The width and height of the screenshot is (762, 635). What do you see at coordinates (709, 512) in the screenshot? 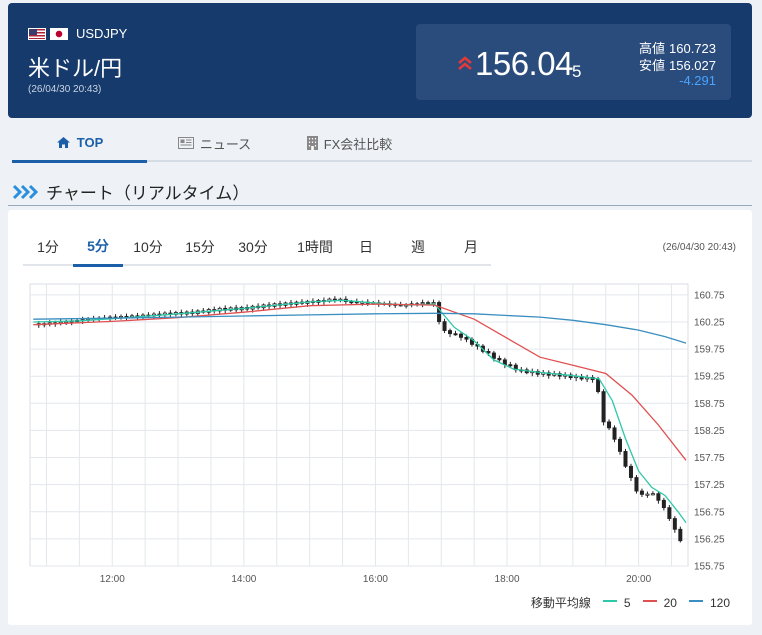
I see `y-tick-label: 156.75` at bounding box center [709, 512].